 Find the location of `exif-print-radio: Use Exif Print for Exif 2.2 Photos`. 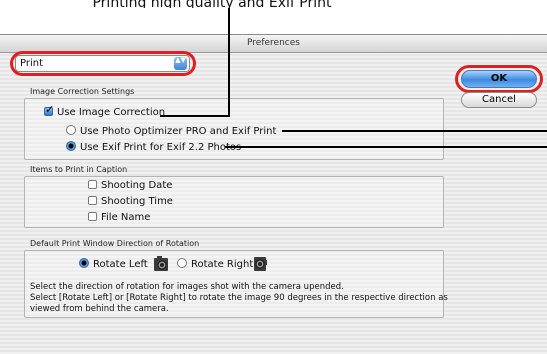

exif-print-radio: Use Exif Print for Exif 2.2 Photos is located at coordinates (153, 147).